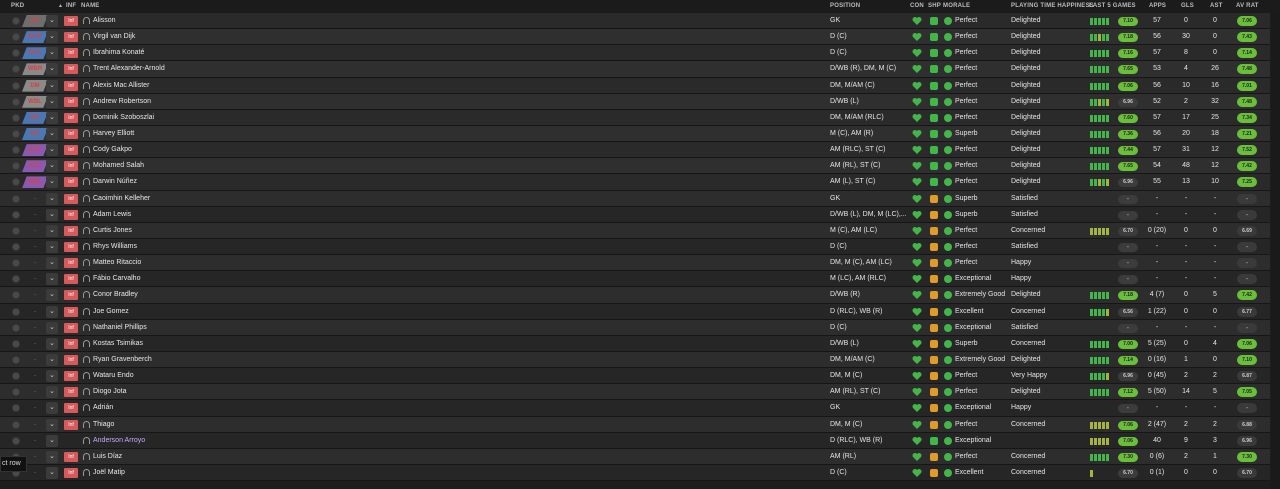  What do you see at coordinates (183, 441) in the screenshot?
I see `player-name: Anderson Arroyo` at bounding box center [183, 441].